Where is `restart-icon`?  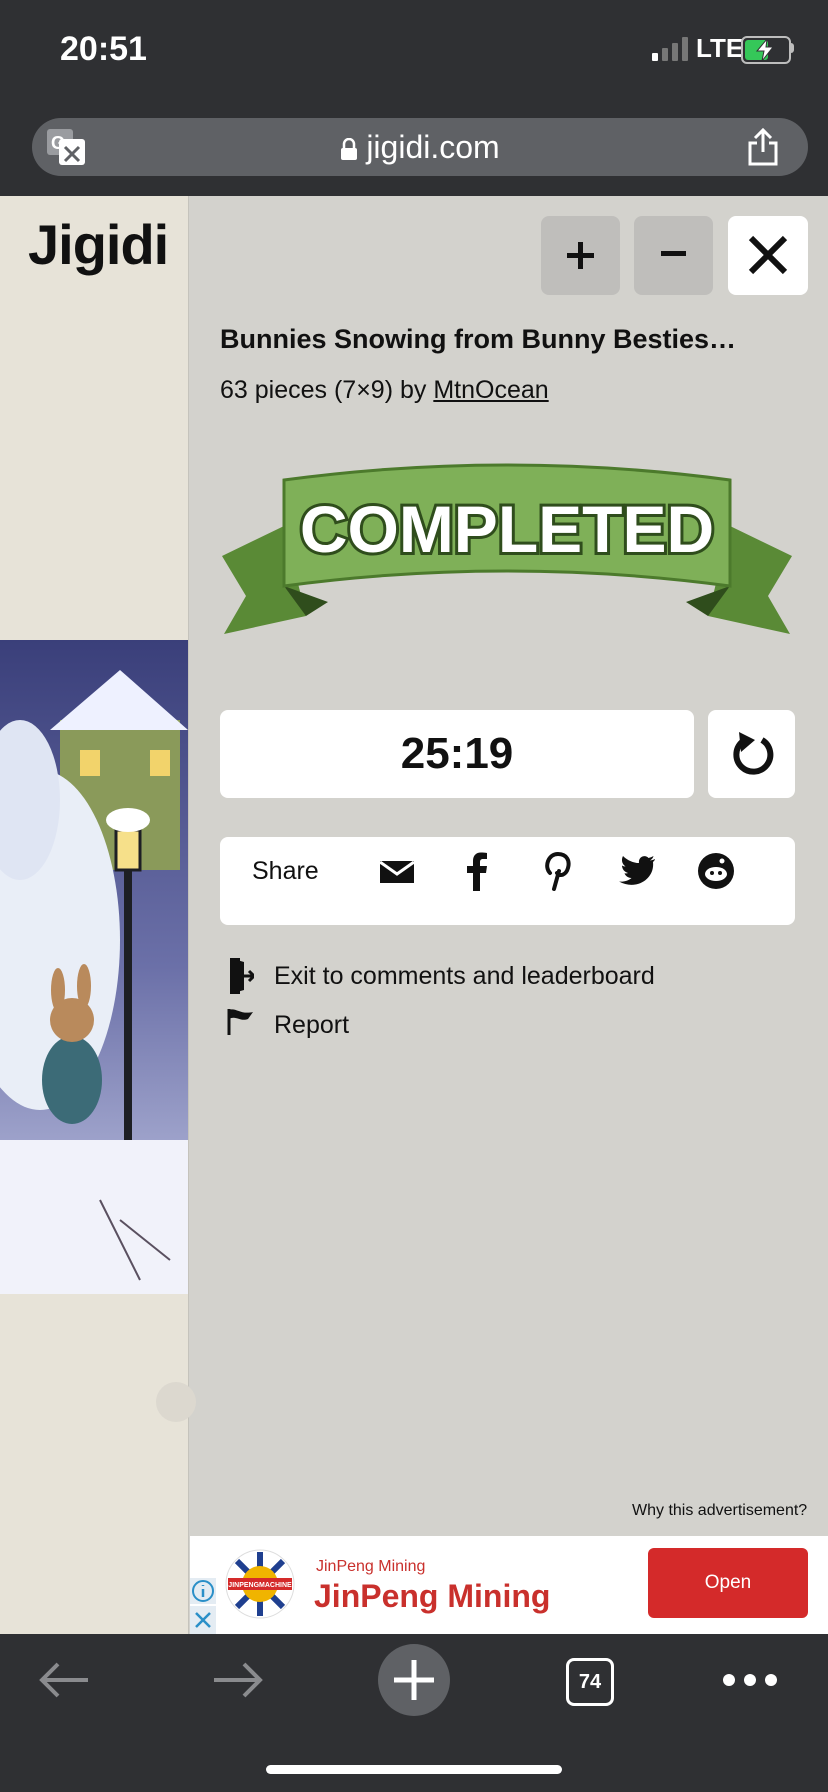 restart-icon is located at coordinates (753, 753).